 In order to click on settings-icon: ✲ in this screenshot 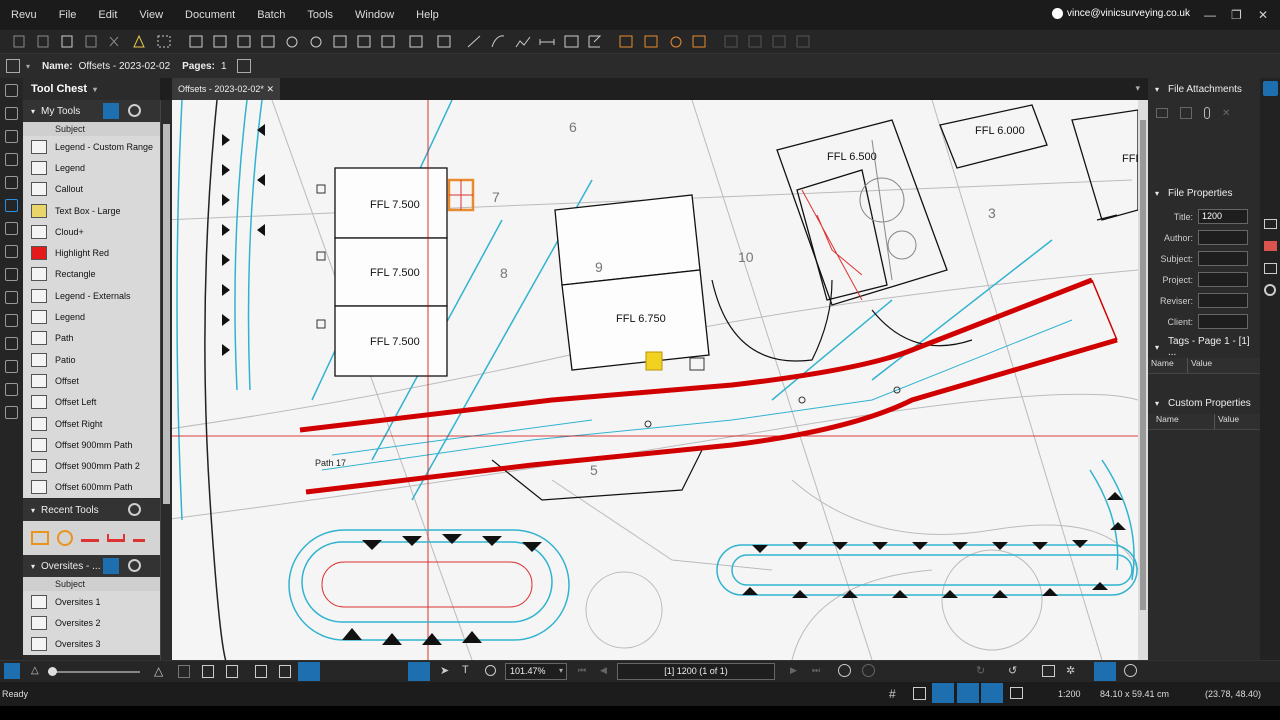, I will do `click(1070, 670)`.